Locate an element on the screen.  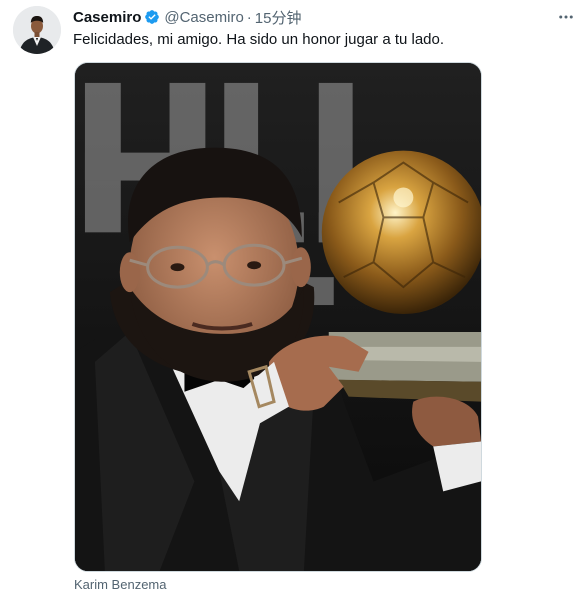
author-name: Casemiro is located at coordinates (107, 17).